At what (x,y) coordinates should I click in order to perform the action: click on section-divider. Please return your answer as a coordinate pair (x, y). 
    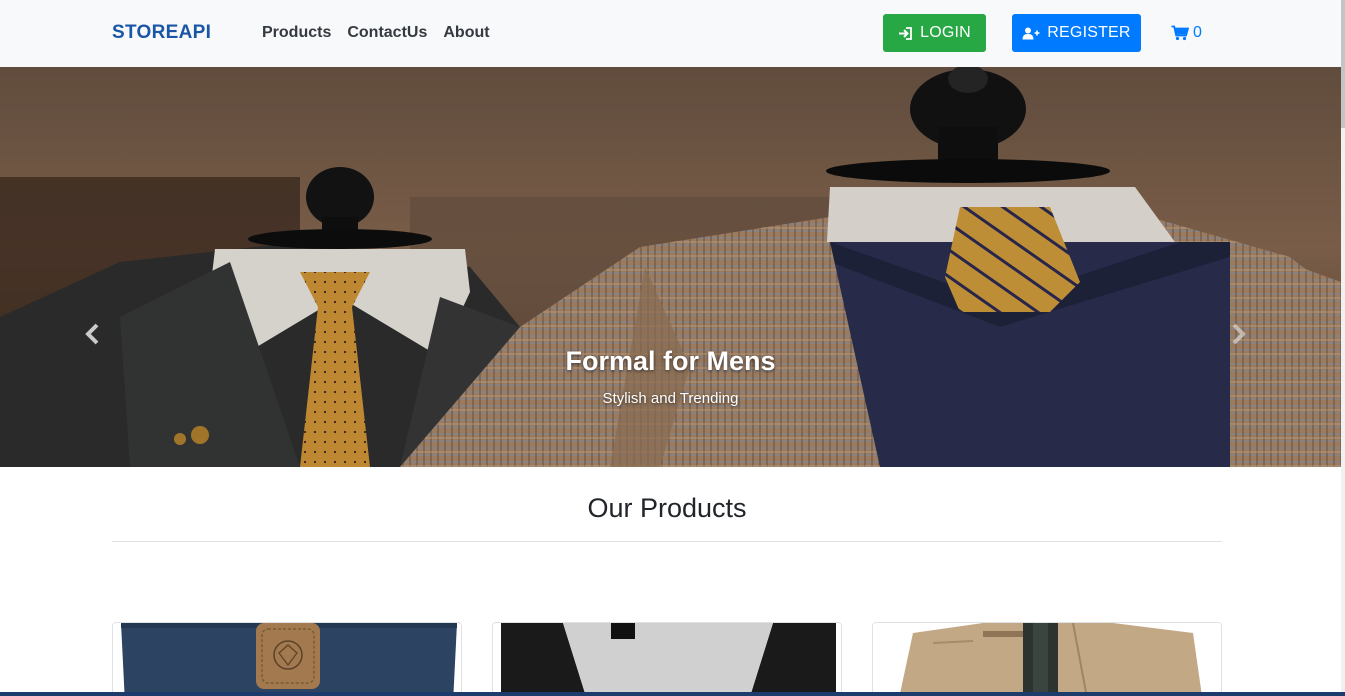
    Looking at the image, I should click on (667, 541).